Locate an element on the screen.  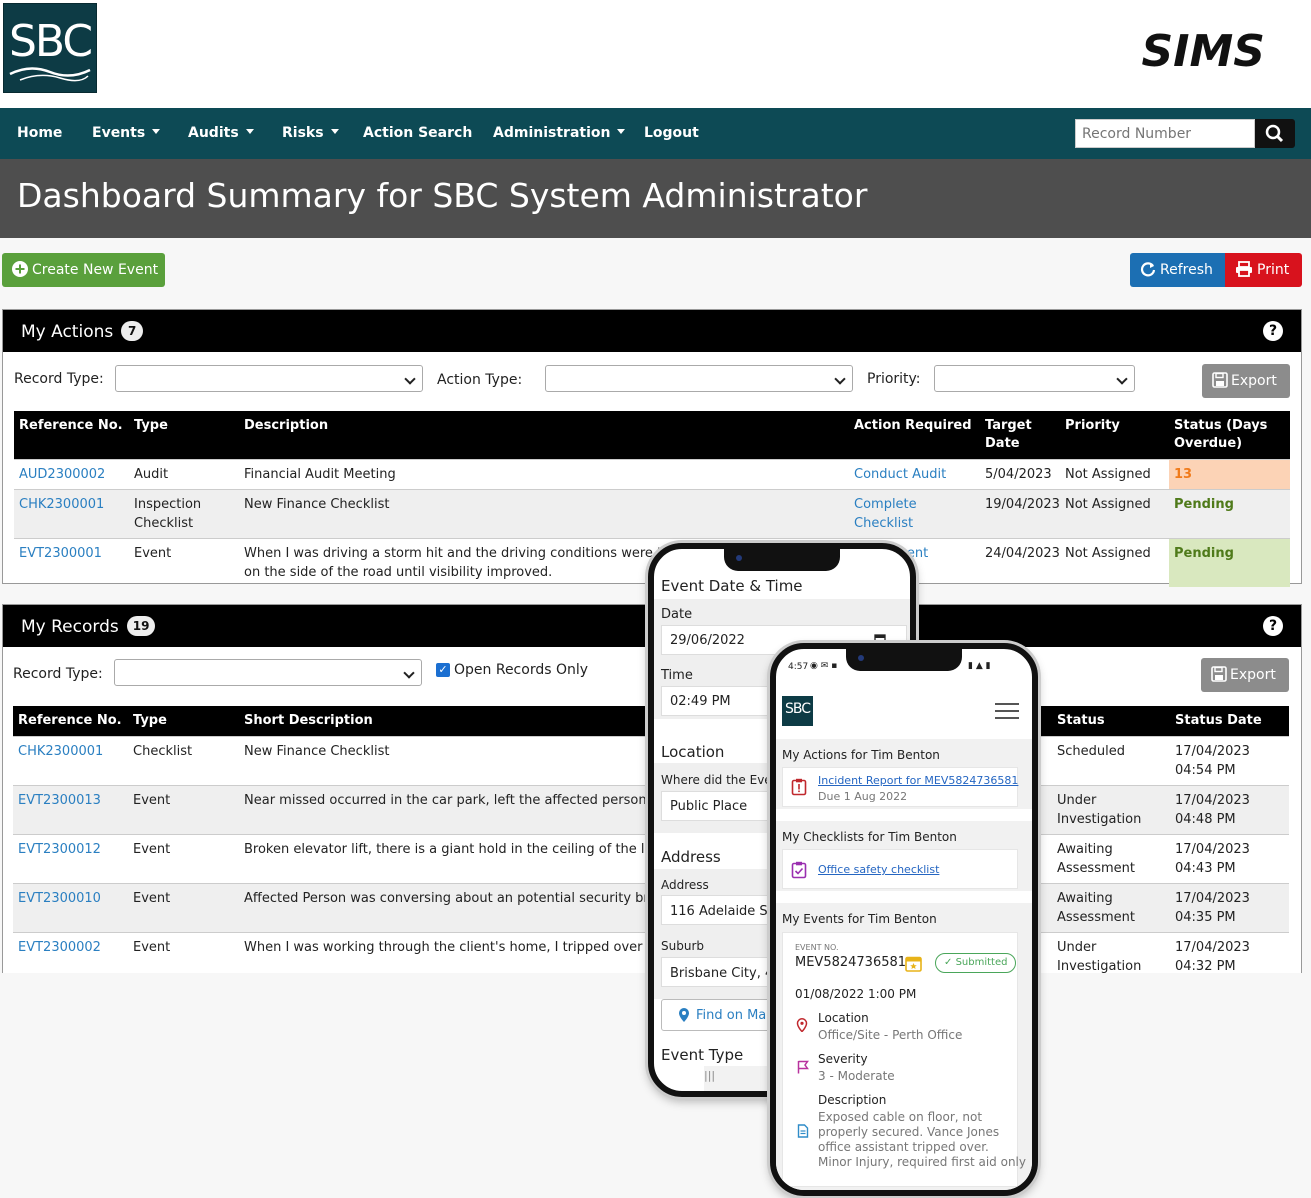
open-records-only-checkbox: ✓ is located at coordinates (443, 670).